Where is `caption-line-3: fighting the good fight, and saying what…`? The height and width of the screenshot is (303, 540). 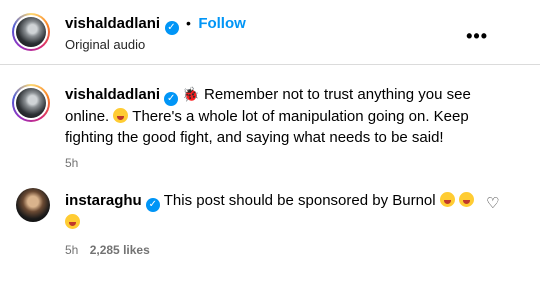
caption-line-3: fighting the good fight, and saying what… is located at coordinates (285, 137).